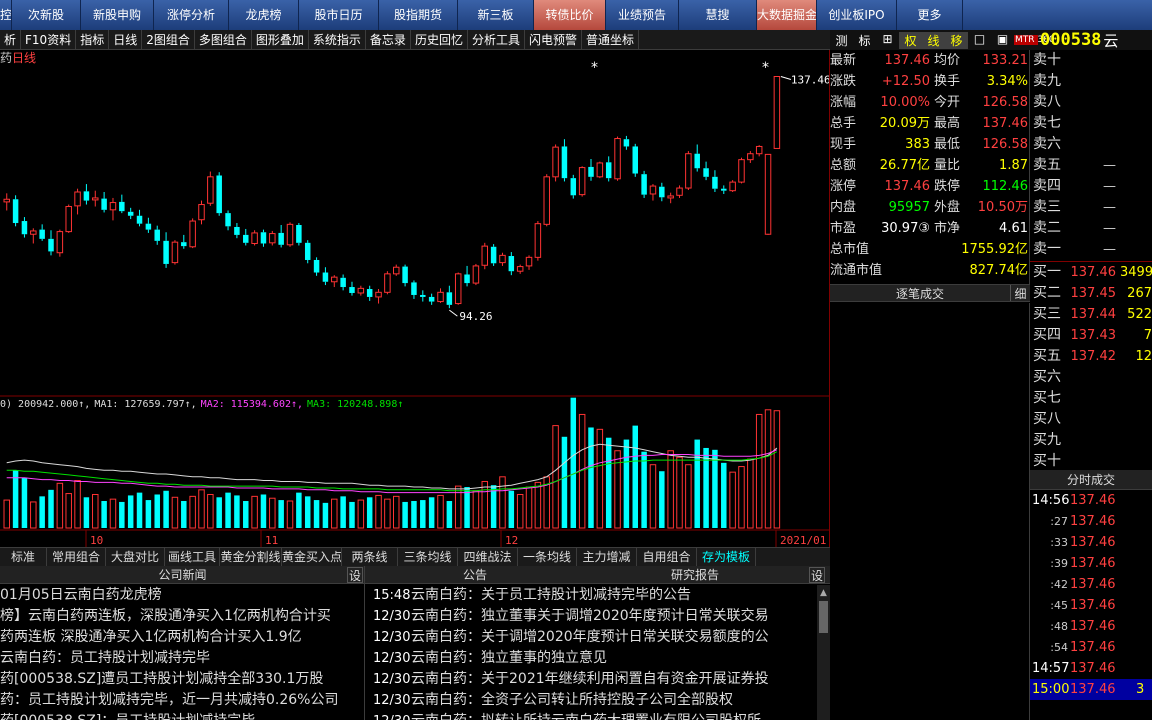 Image resolution: width=1152 pixels, height=720 pixels. I want to click on nav-item-3: 涨停分析, so click(191, 15).